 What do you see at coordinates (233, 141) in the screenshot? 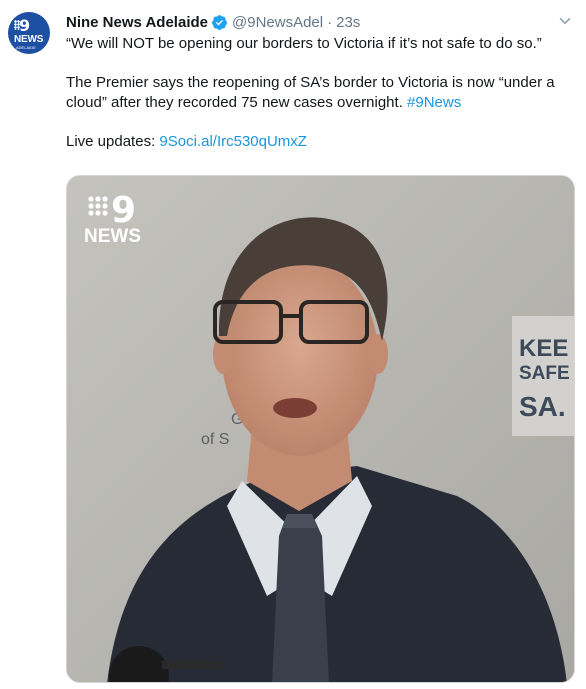
I see `live-updates-link: 9Soci.al/Irc530qUmxZ` at bounding box center [233, 141].